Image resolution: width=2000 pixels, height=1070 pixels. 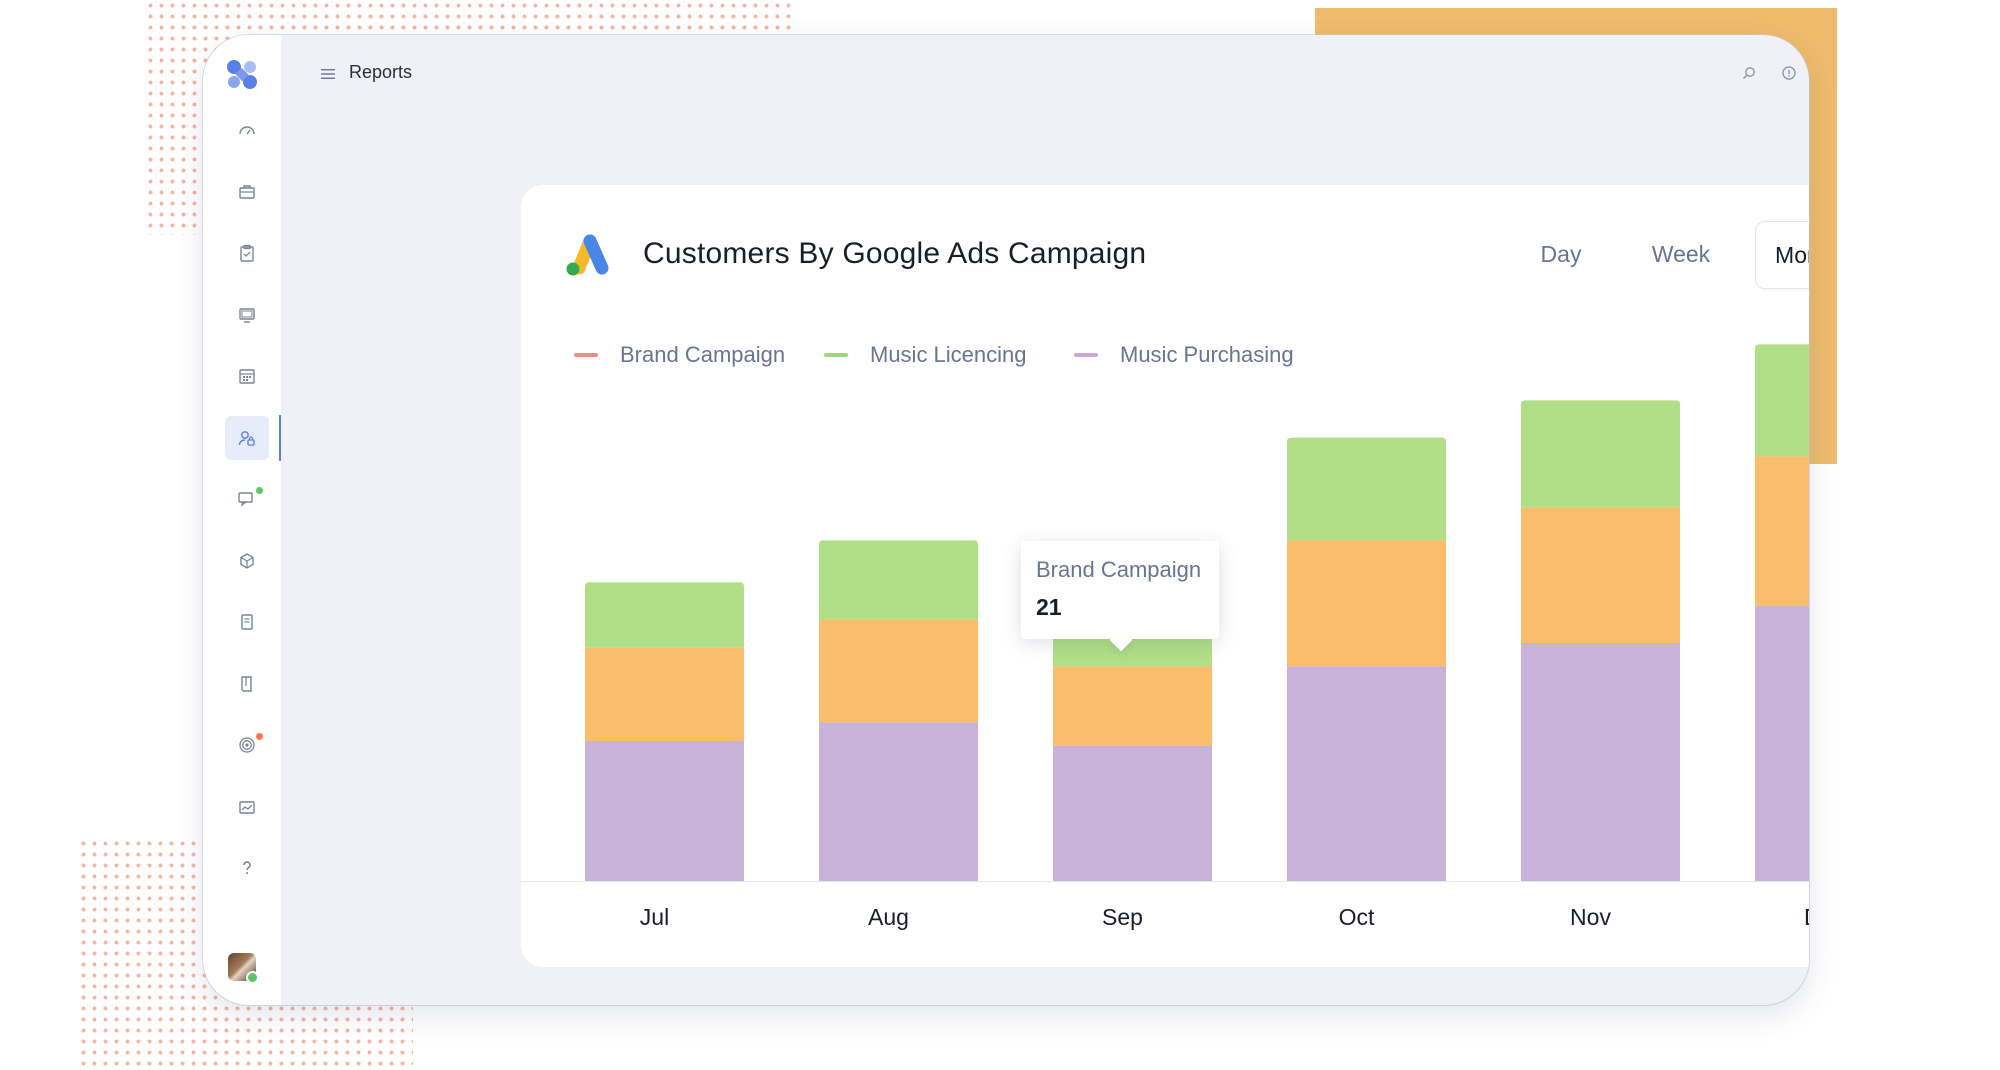 I want to click on bar-segment-dec-brand-campaign, so click(x=1782, y=531).